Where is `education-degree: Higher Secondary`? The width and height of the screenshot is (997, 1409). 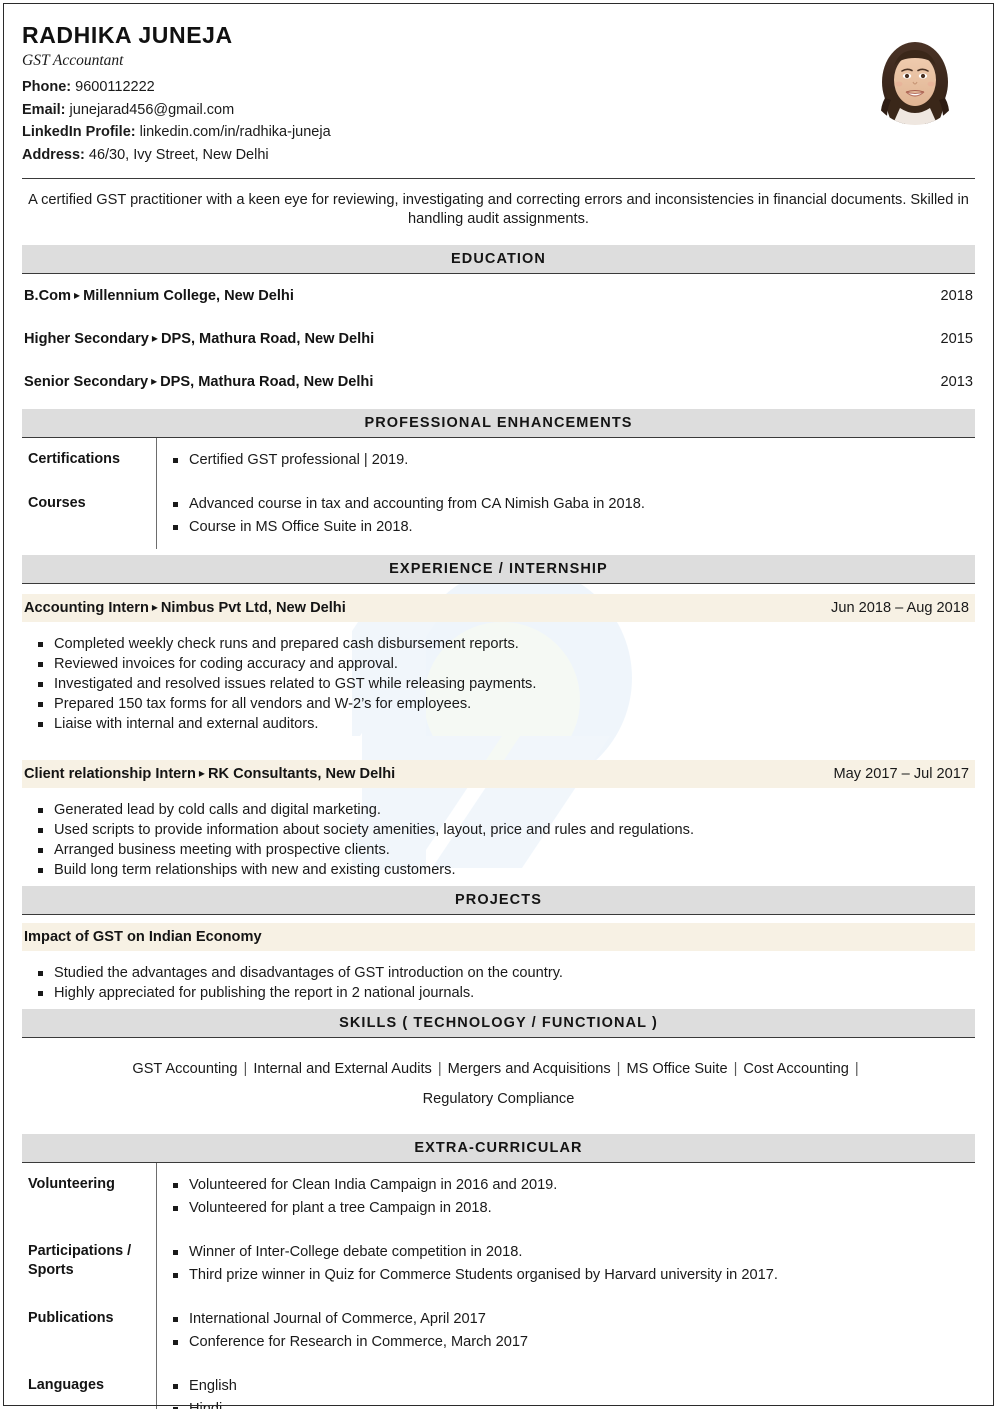
education-degree: Higher Secondary is located at coordinates (86, 339).